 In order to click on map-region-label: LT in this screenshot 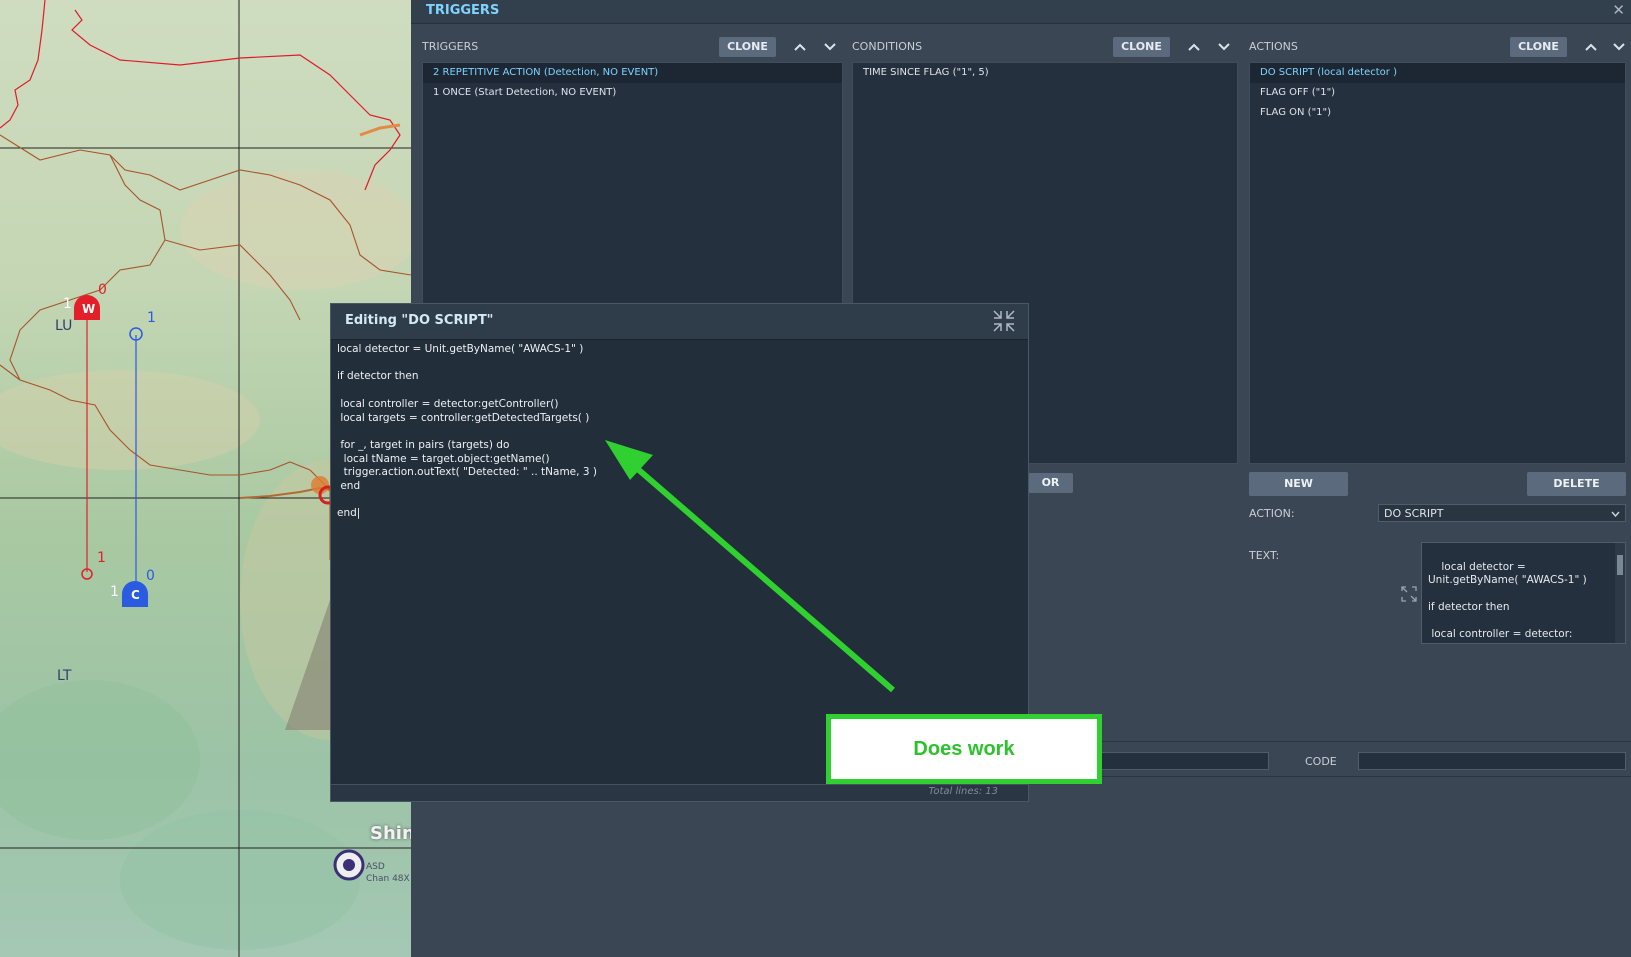, I will do `click(64, 676)`.